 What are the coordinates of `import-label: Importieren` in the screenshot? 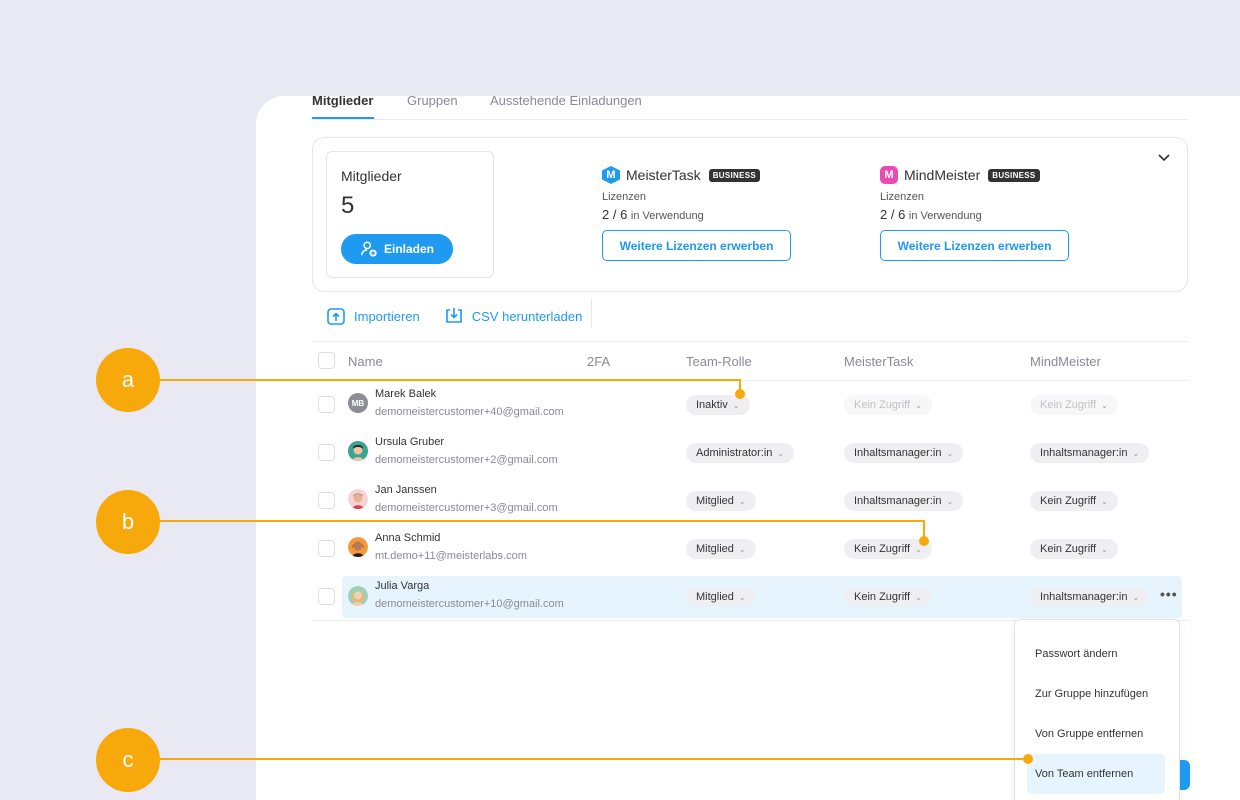 It's located at (387, 316).